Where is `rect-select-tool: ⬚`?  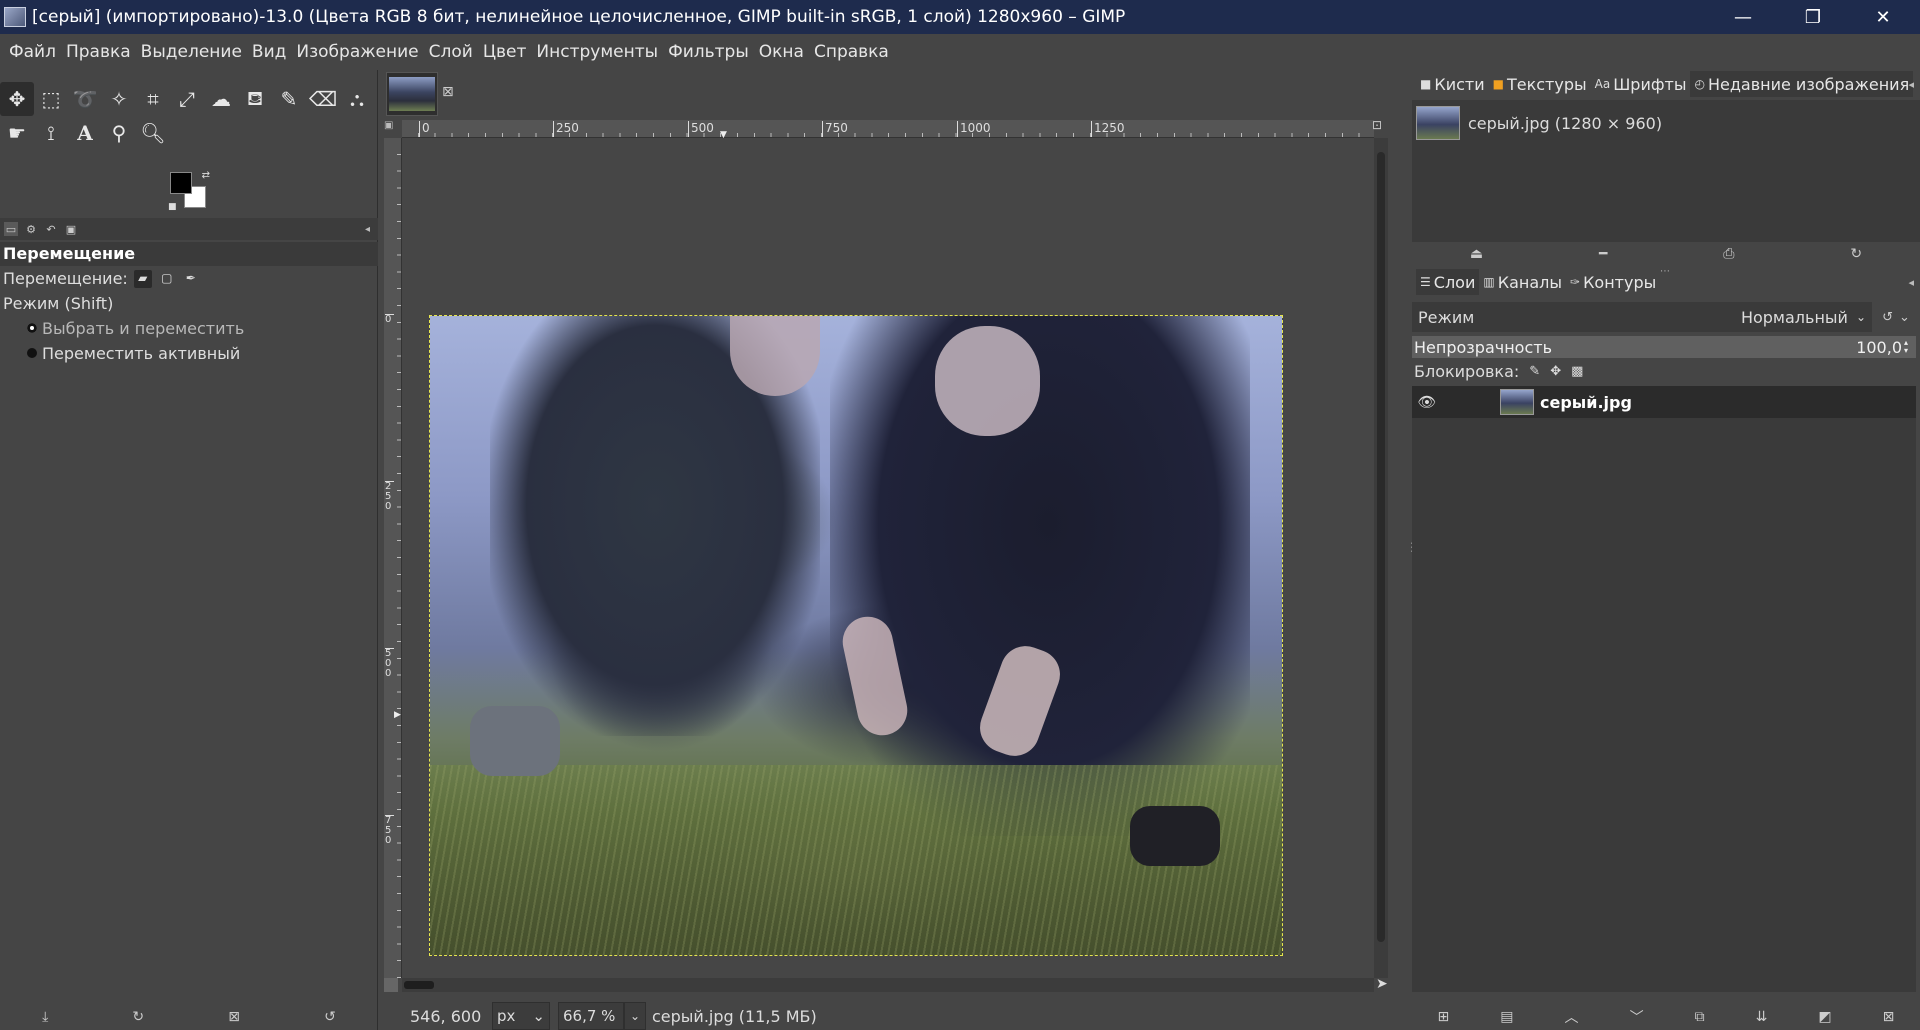 rect-select-tool: ⬚ is located at coordinates (51, 99).